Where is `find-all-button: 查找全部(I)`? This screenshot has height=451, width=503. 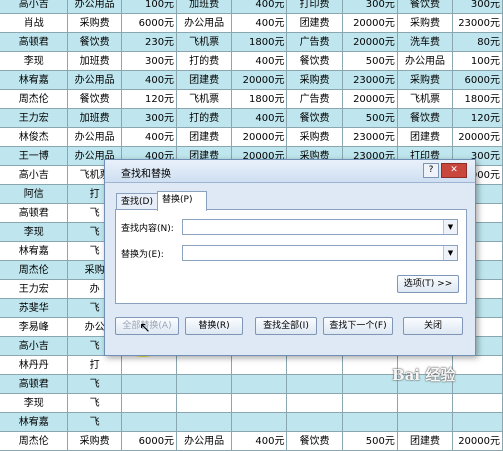 find-all-button: 查找全部(I) is located at coordinates (286, 326).